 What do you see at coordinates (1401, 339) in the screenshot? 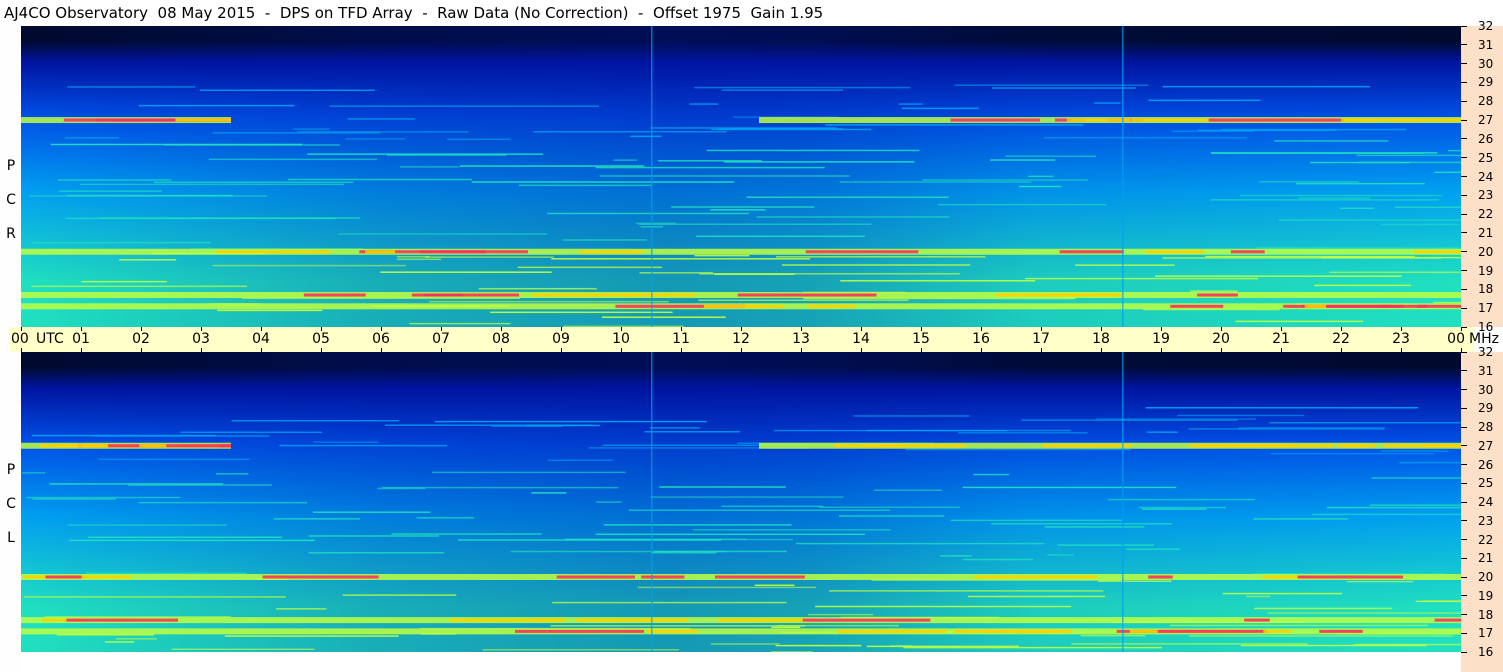
I see `time-tick-label: 23` at bounding box center [1401, 339].